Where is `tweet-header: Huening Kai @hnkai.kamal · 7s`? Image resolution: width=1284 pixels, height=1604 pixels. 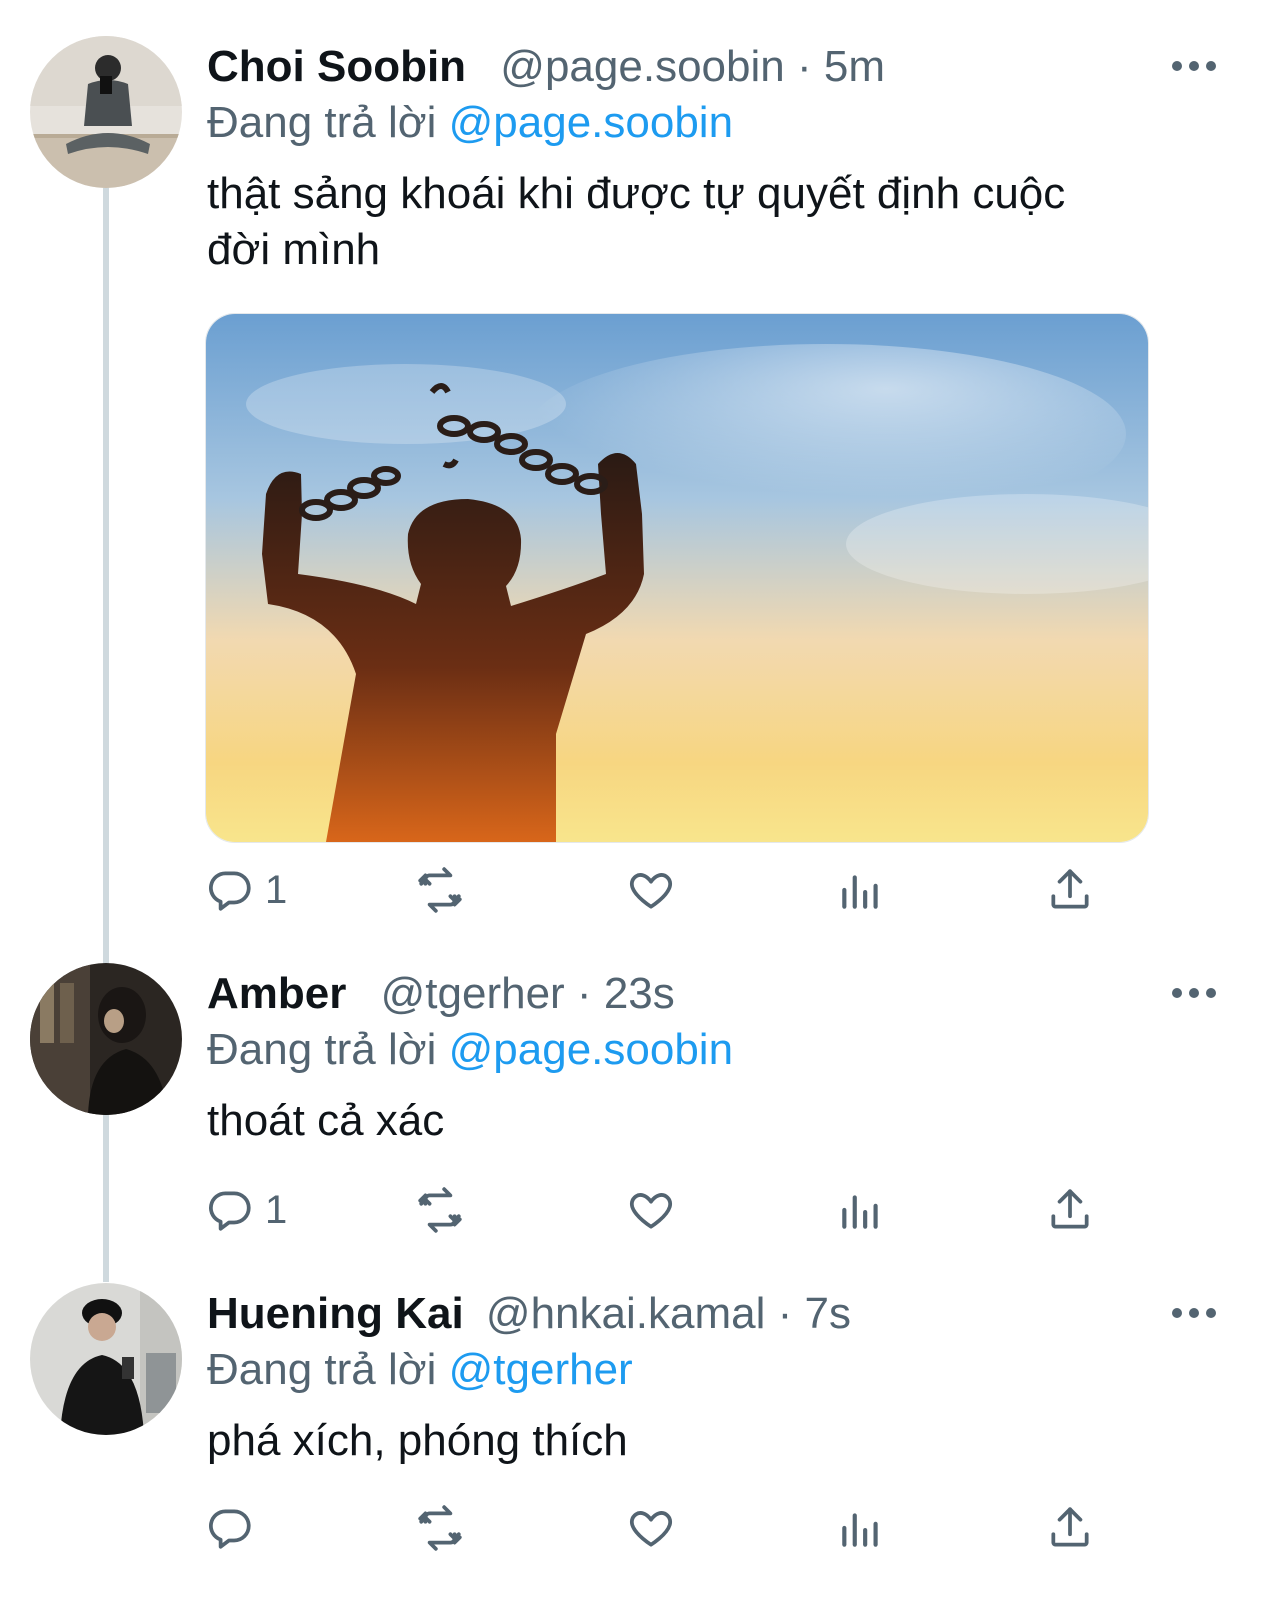 tweet-header: Huening Kai @hnkai.kamal · 7s is located at coordinates (529, 1314).